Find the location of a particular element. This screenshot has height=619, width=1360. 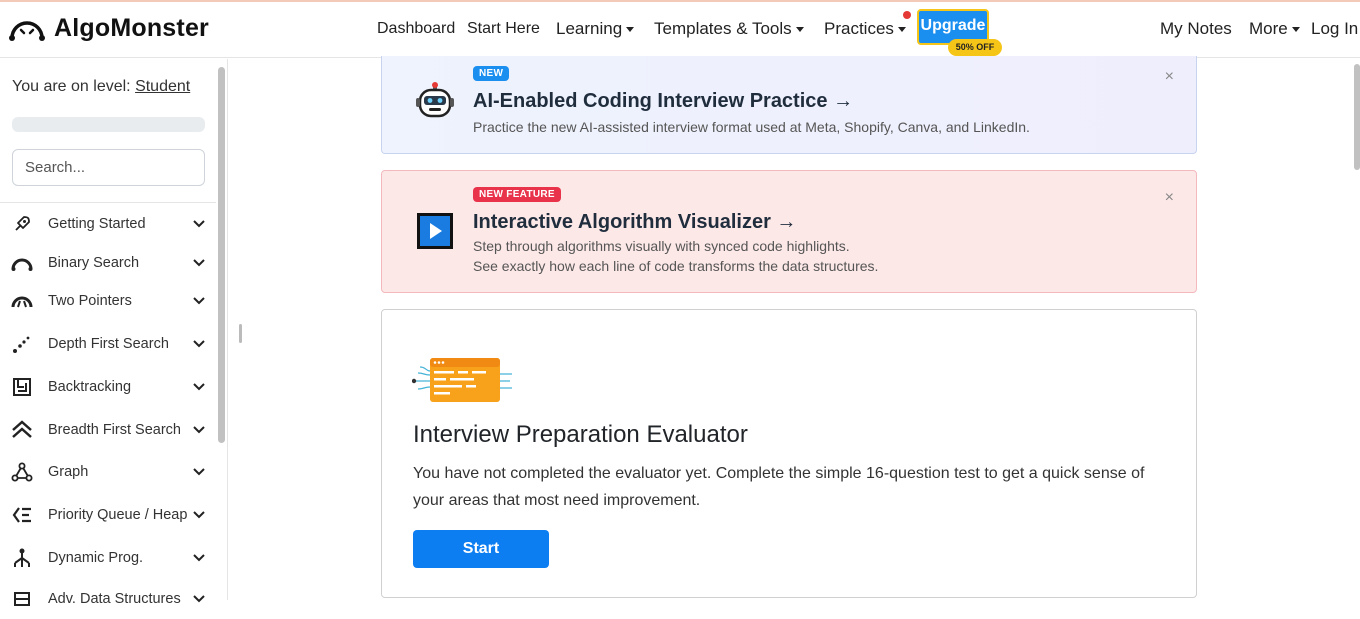

sidebar-item-label: Depth First Search is located at coordinates (108, 344).